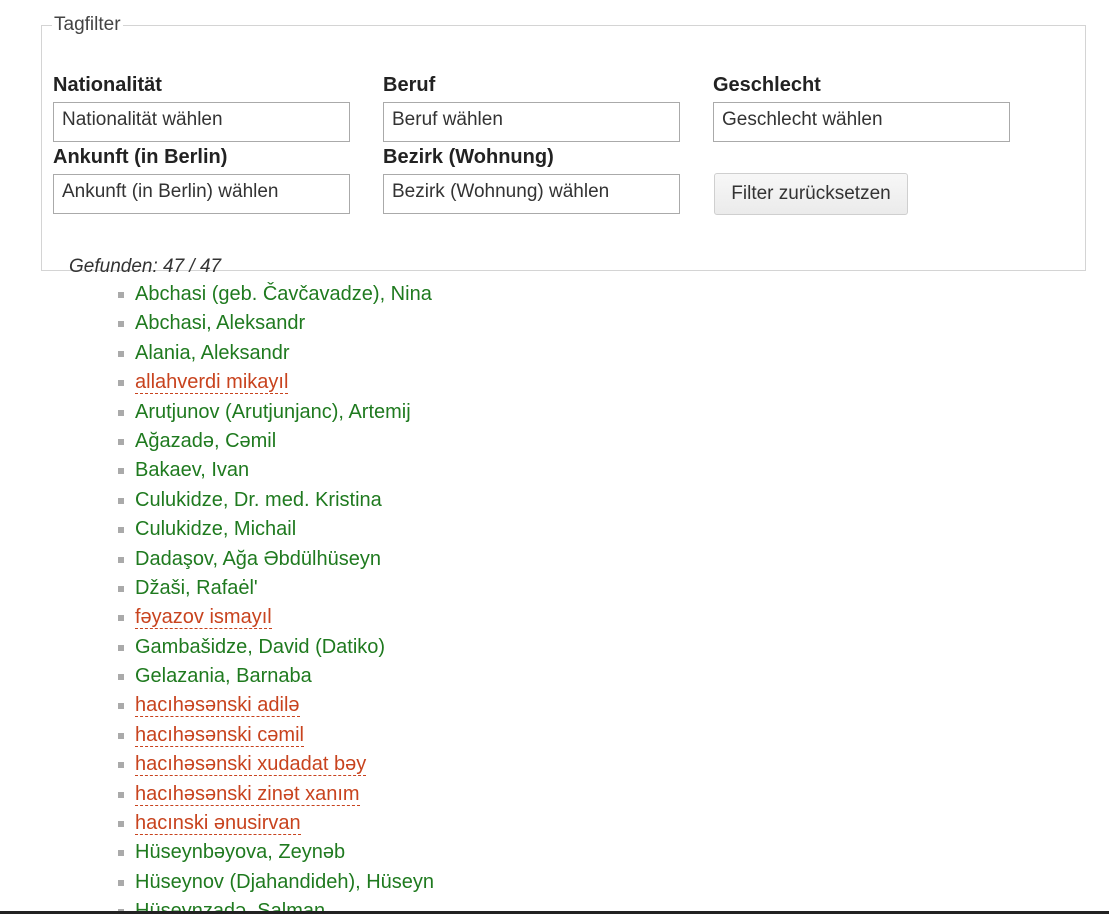  I want to click on list-item: Alania, Aleksandr, so click(276, 353).